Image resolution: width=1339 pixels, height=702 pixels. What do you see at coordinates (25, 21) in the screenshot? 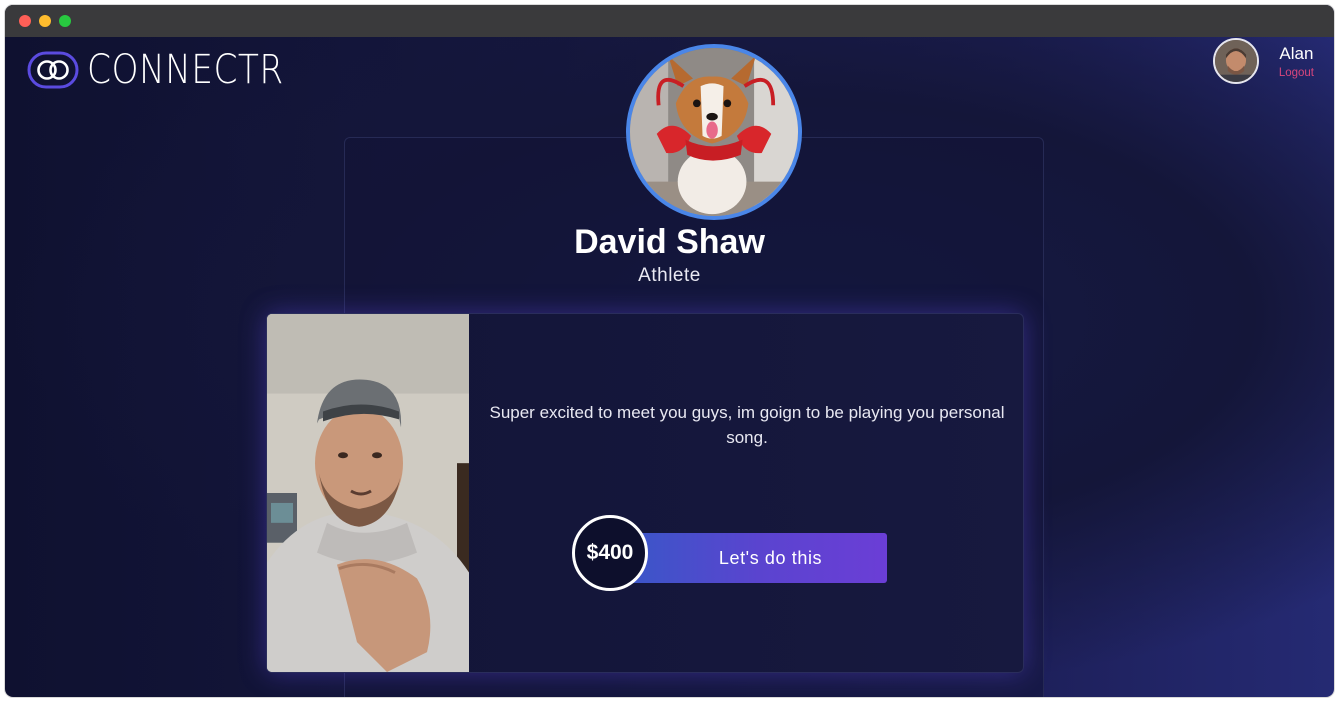
I see `close-window-button` at bounding box center [25, 21].